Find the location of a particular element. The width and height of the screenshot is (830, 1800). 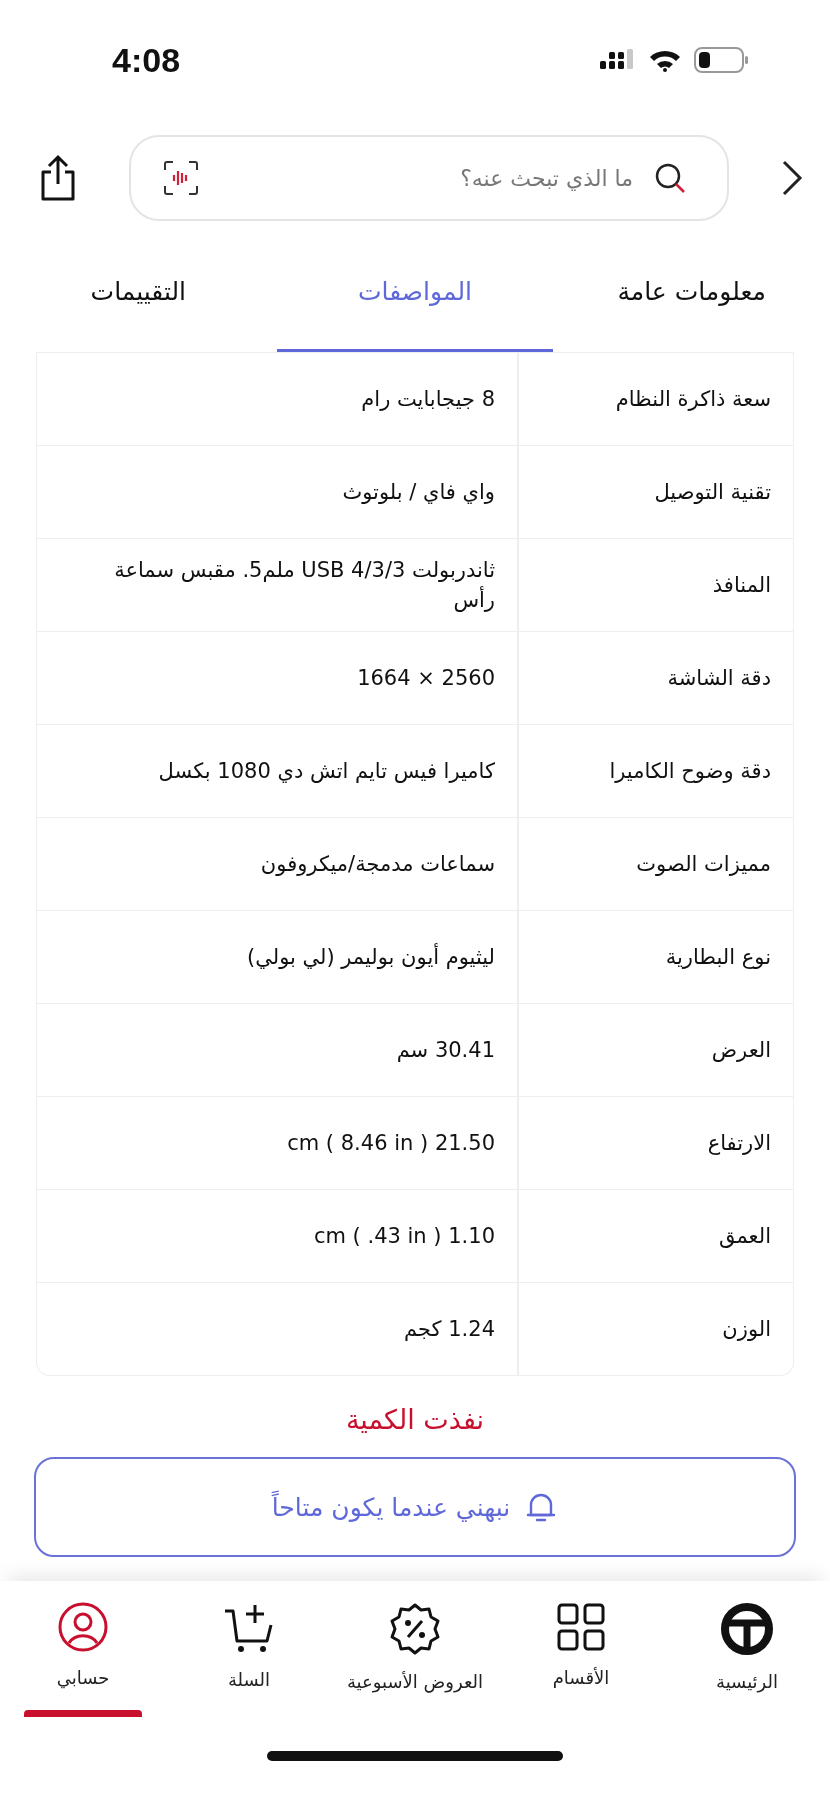

spec-name: مميزات الصوت is located at coordinates (655, 864).